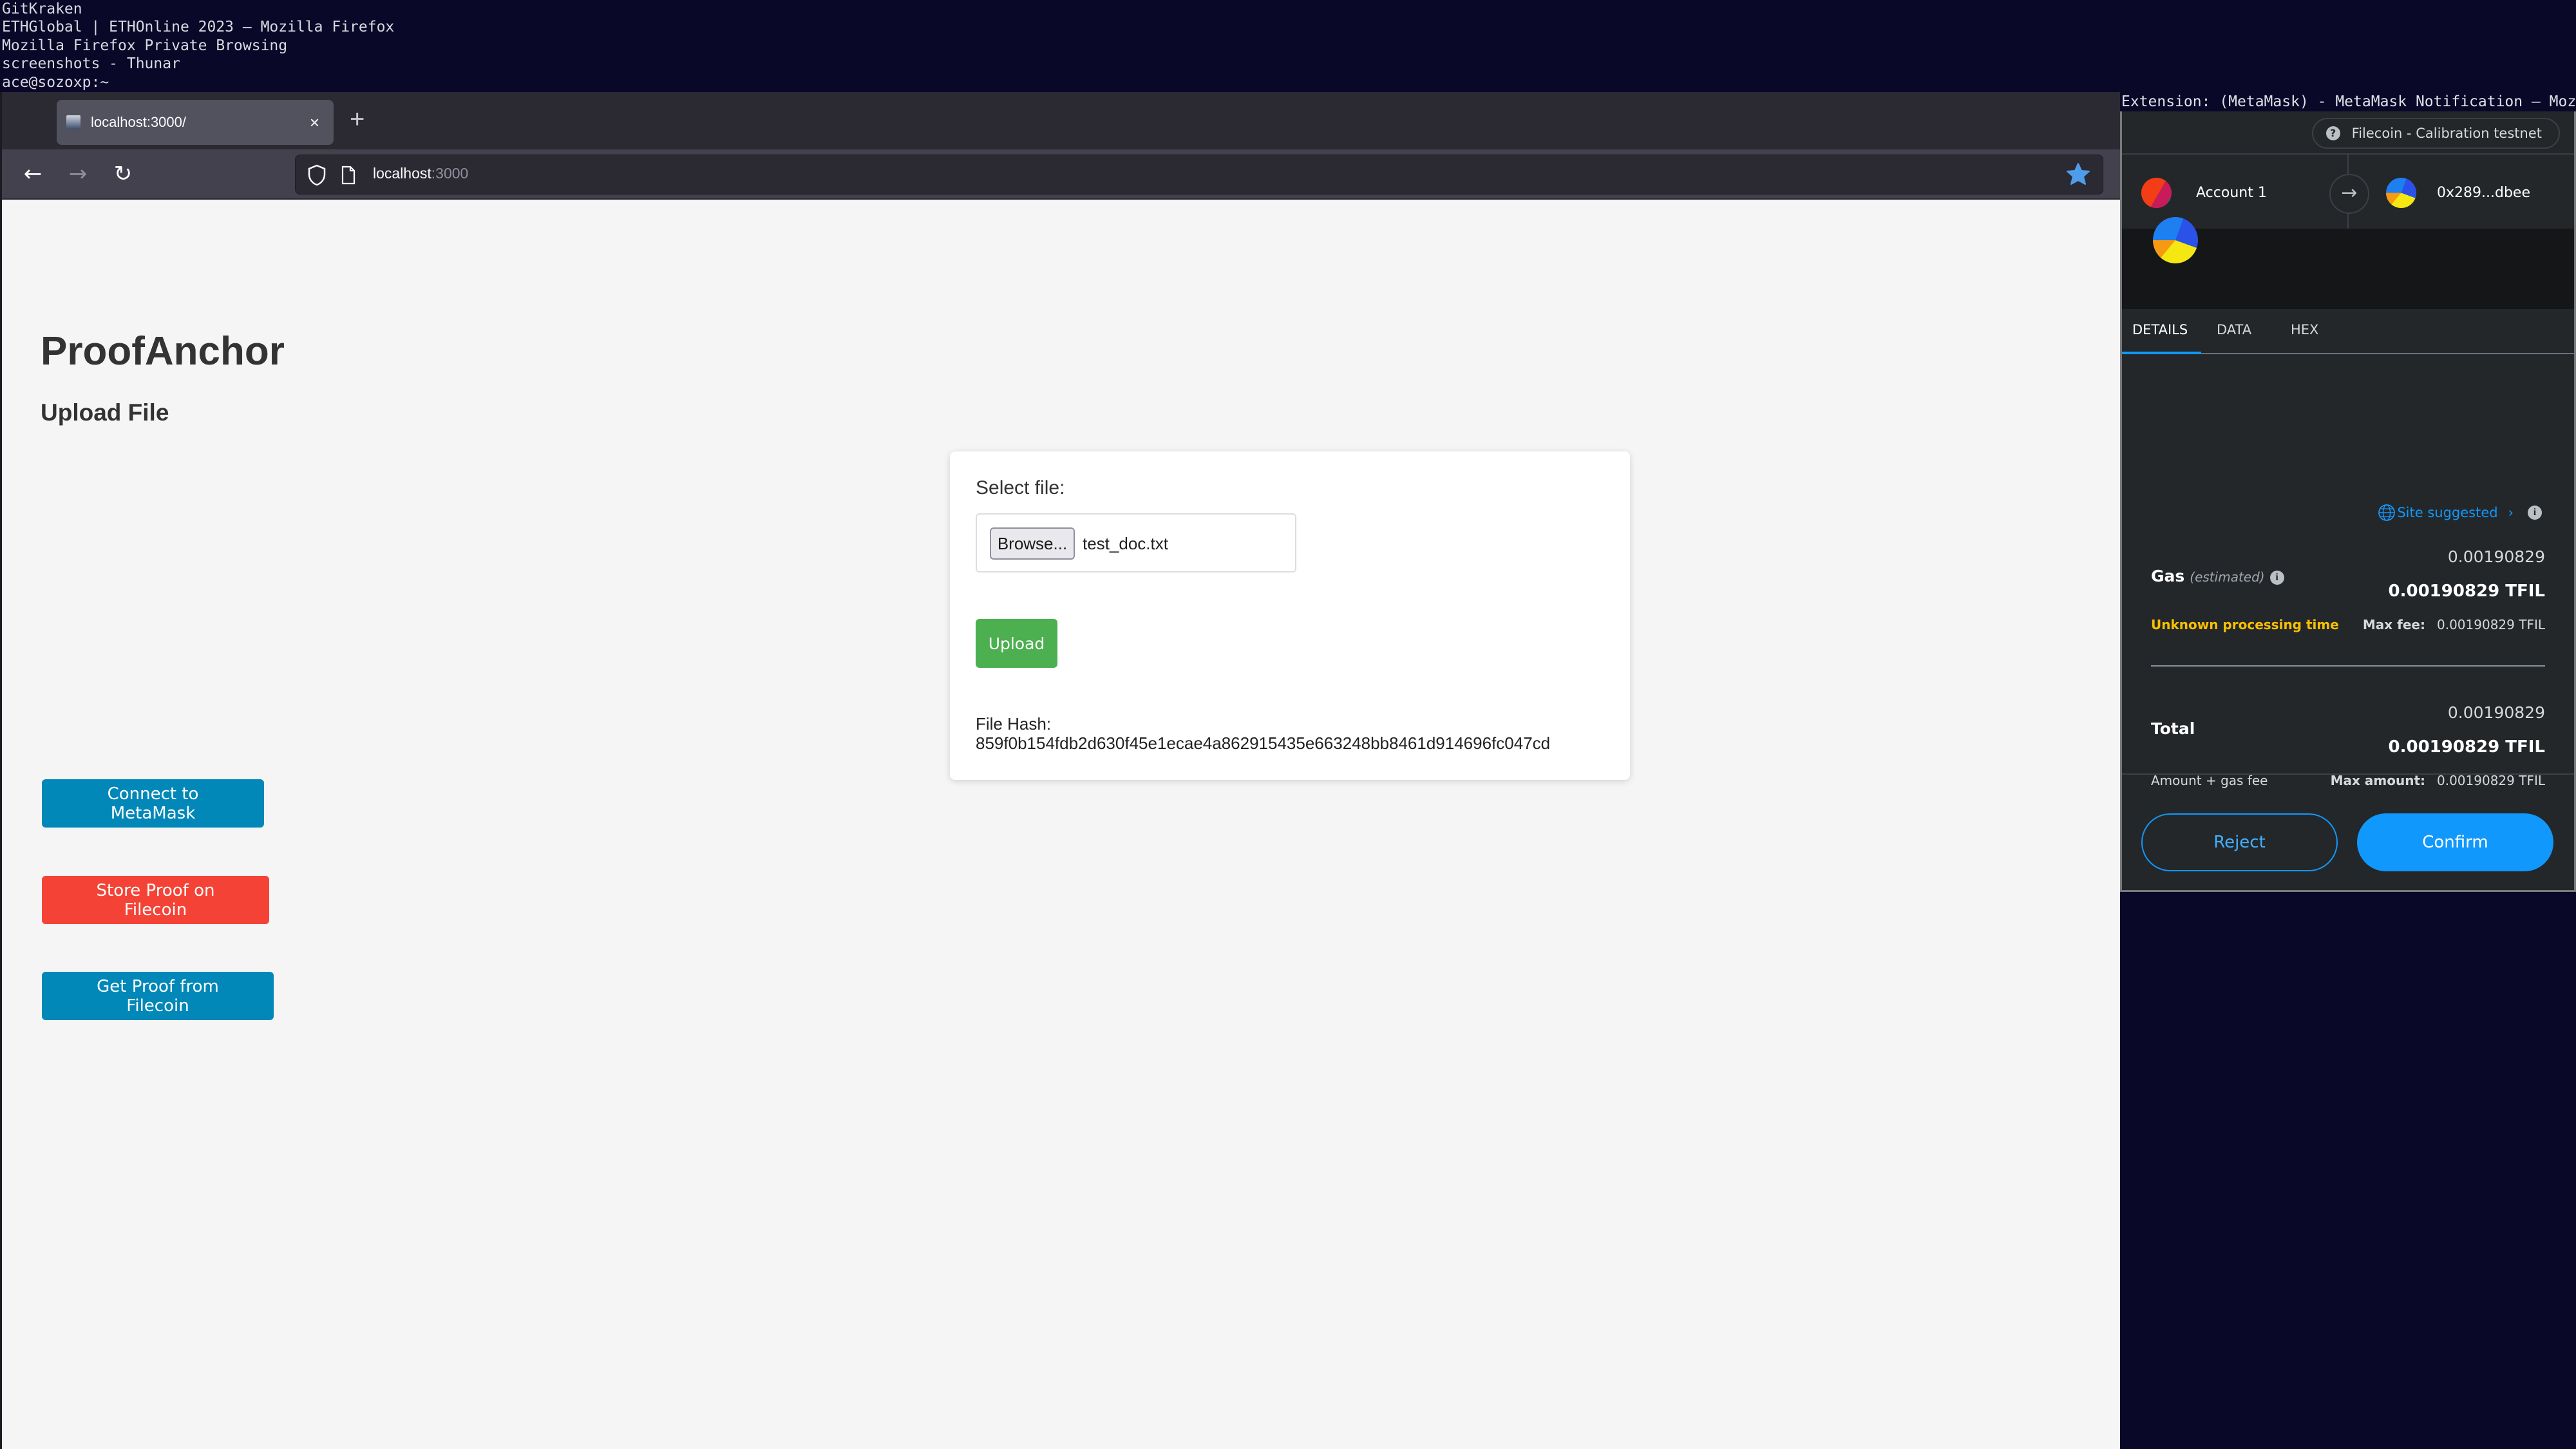 This screenshot has height=1449, width=2576. What do you see at coordinates (2245, 624) in the screenshot?
I see `processing-time: Unknown processing time` at bounding box center [2245, 624].